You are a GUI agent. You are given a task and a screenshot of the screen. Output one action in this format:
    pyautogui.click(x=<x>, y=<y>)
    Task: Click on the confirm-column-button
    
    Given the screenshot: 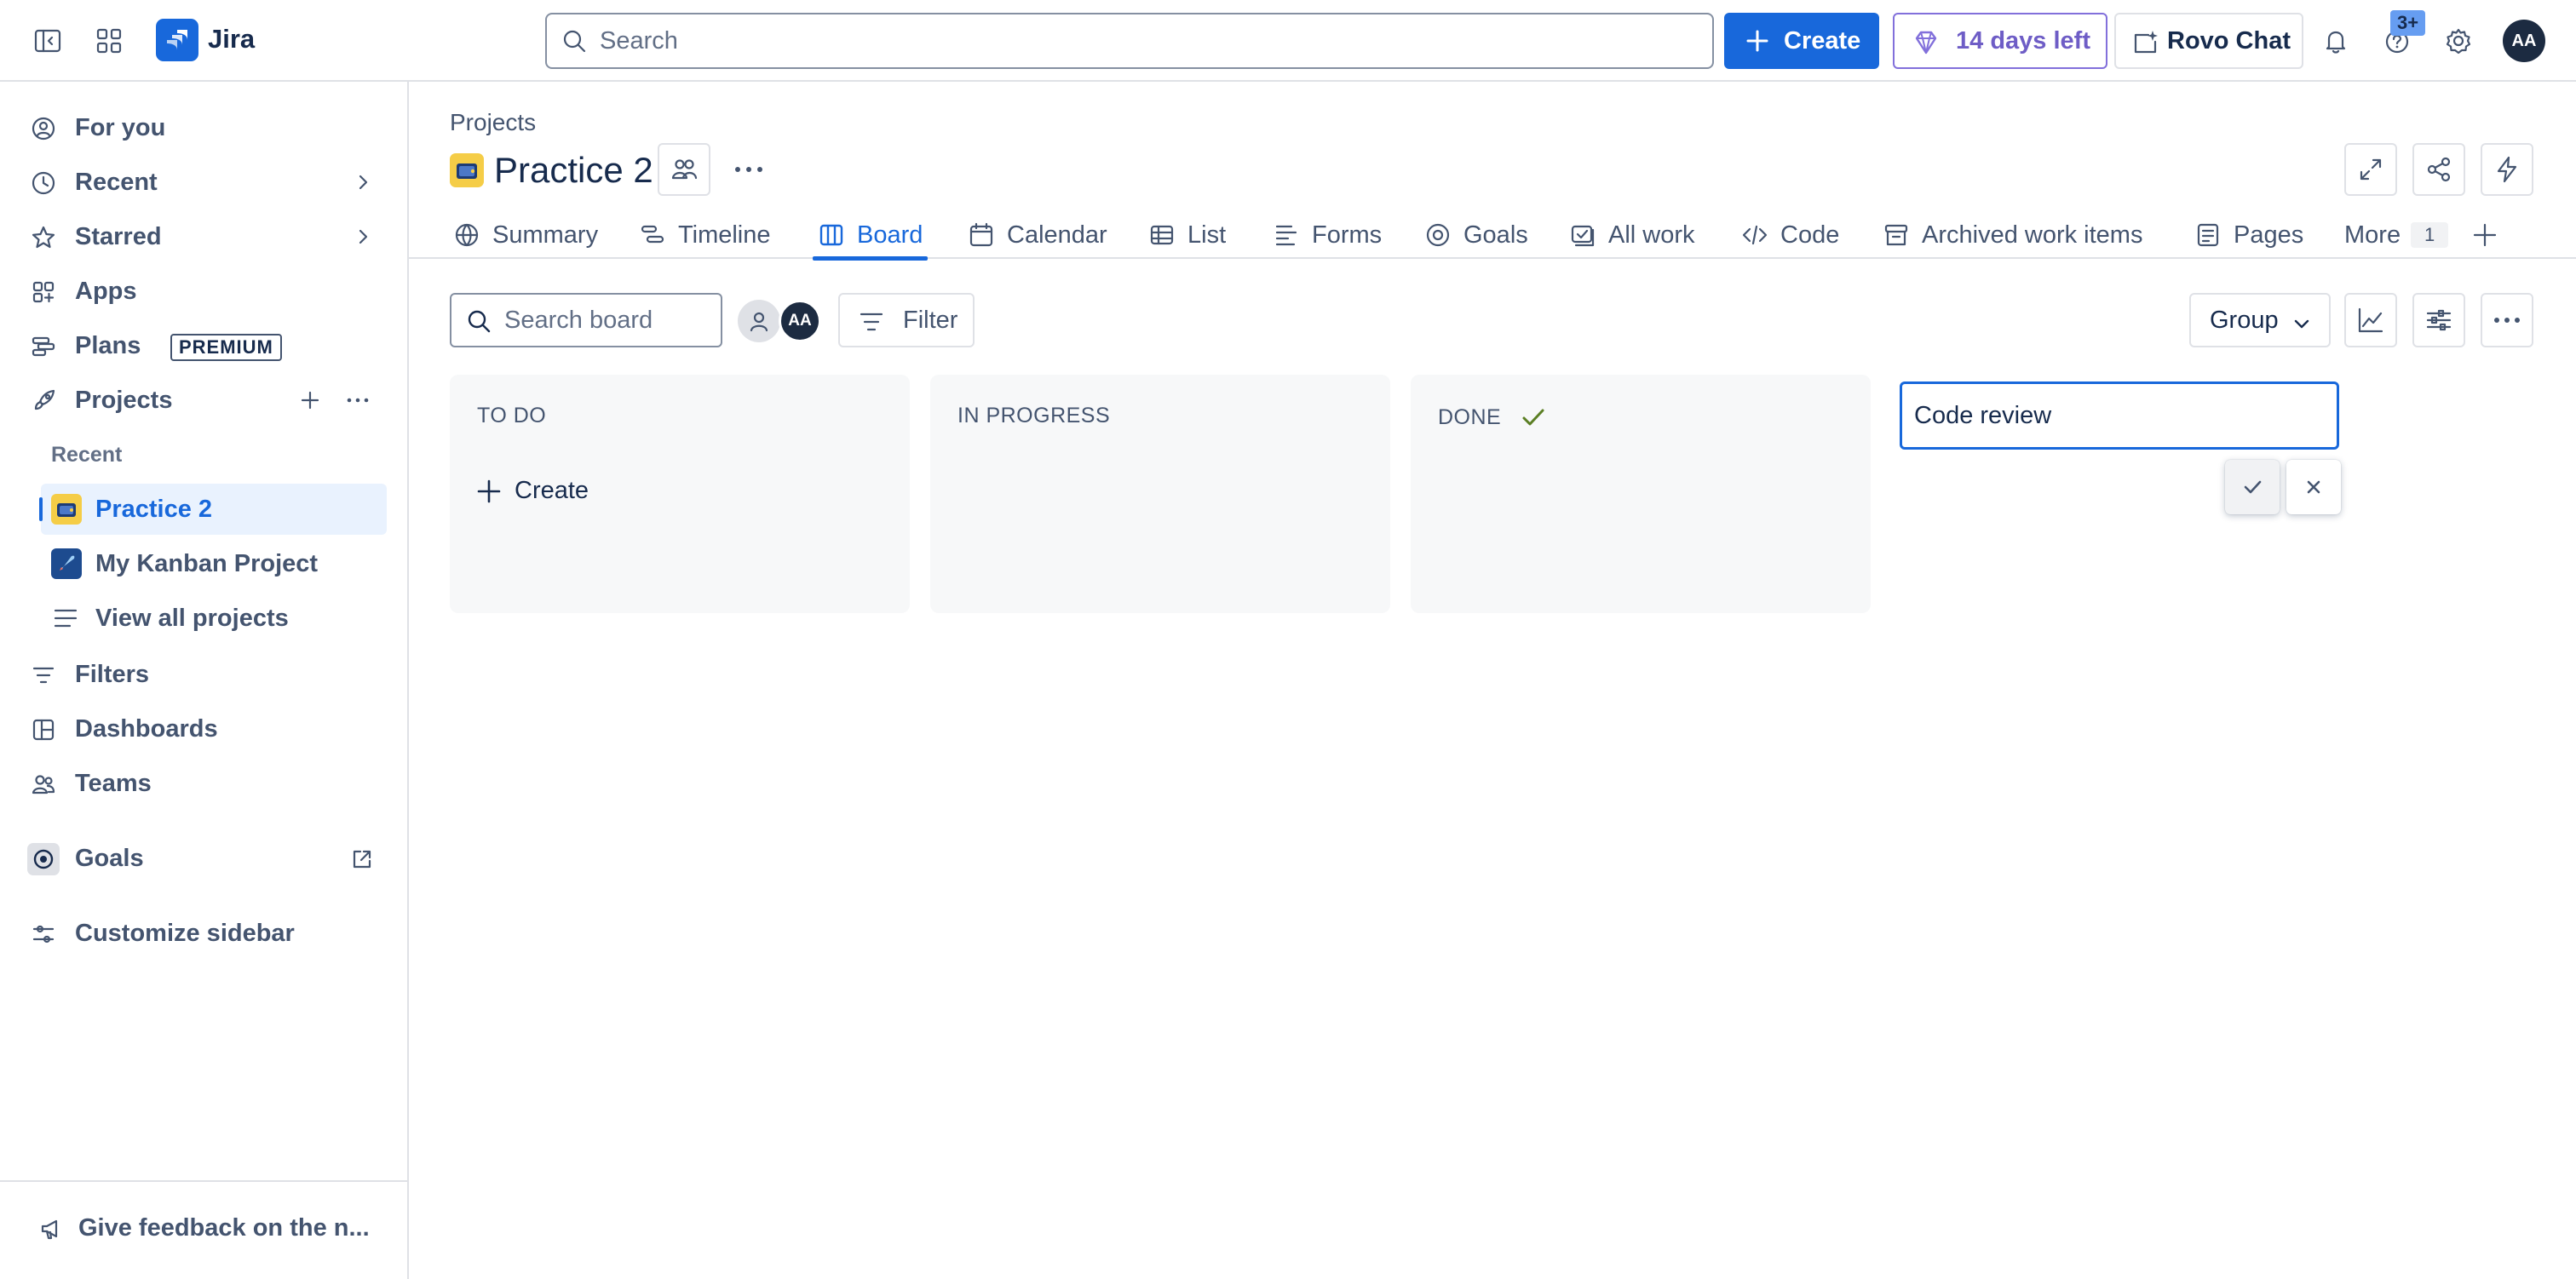 What is the action you would take?
    pyautogui.click(x=2253, y=487)
    